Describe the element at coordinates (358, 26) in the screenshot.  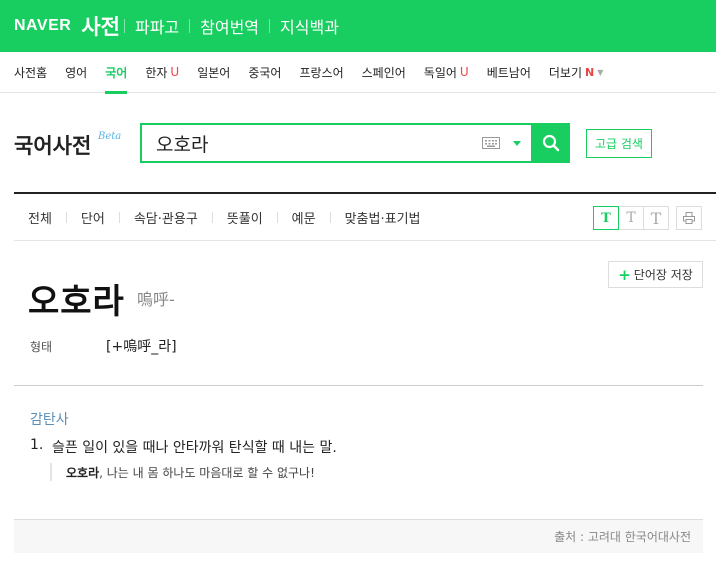
I see `top-header: NAVER 사전 파파고 참여번역 지식백과` at that location.